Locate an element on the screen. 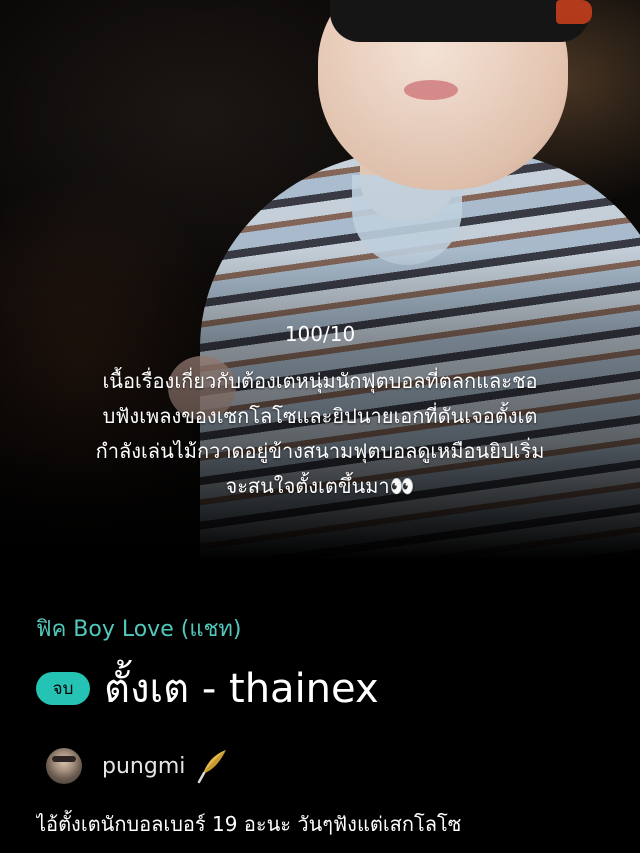  author-row: pungmi is located at coordinates (137, 766).